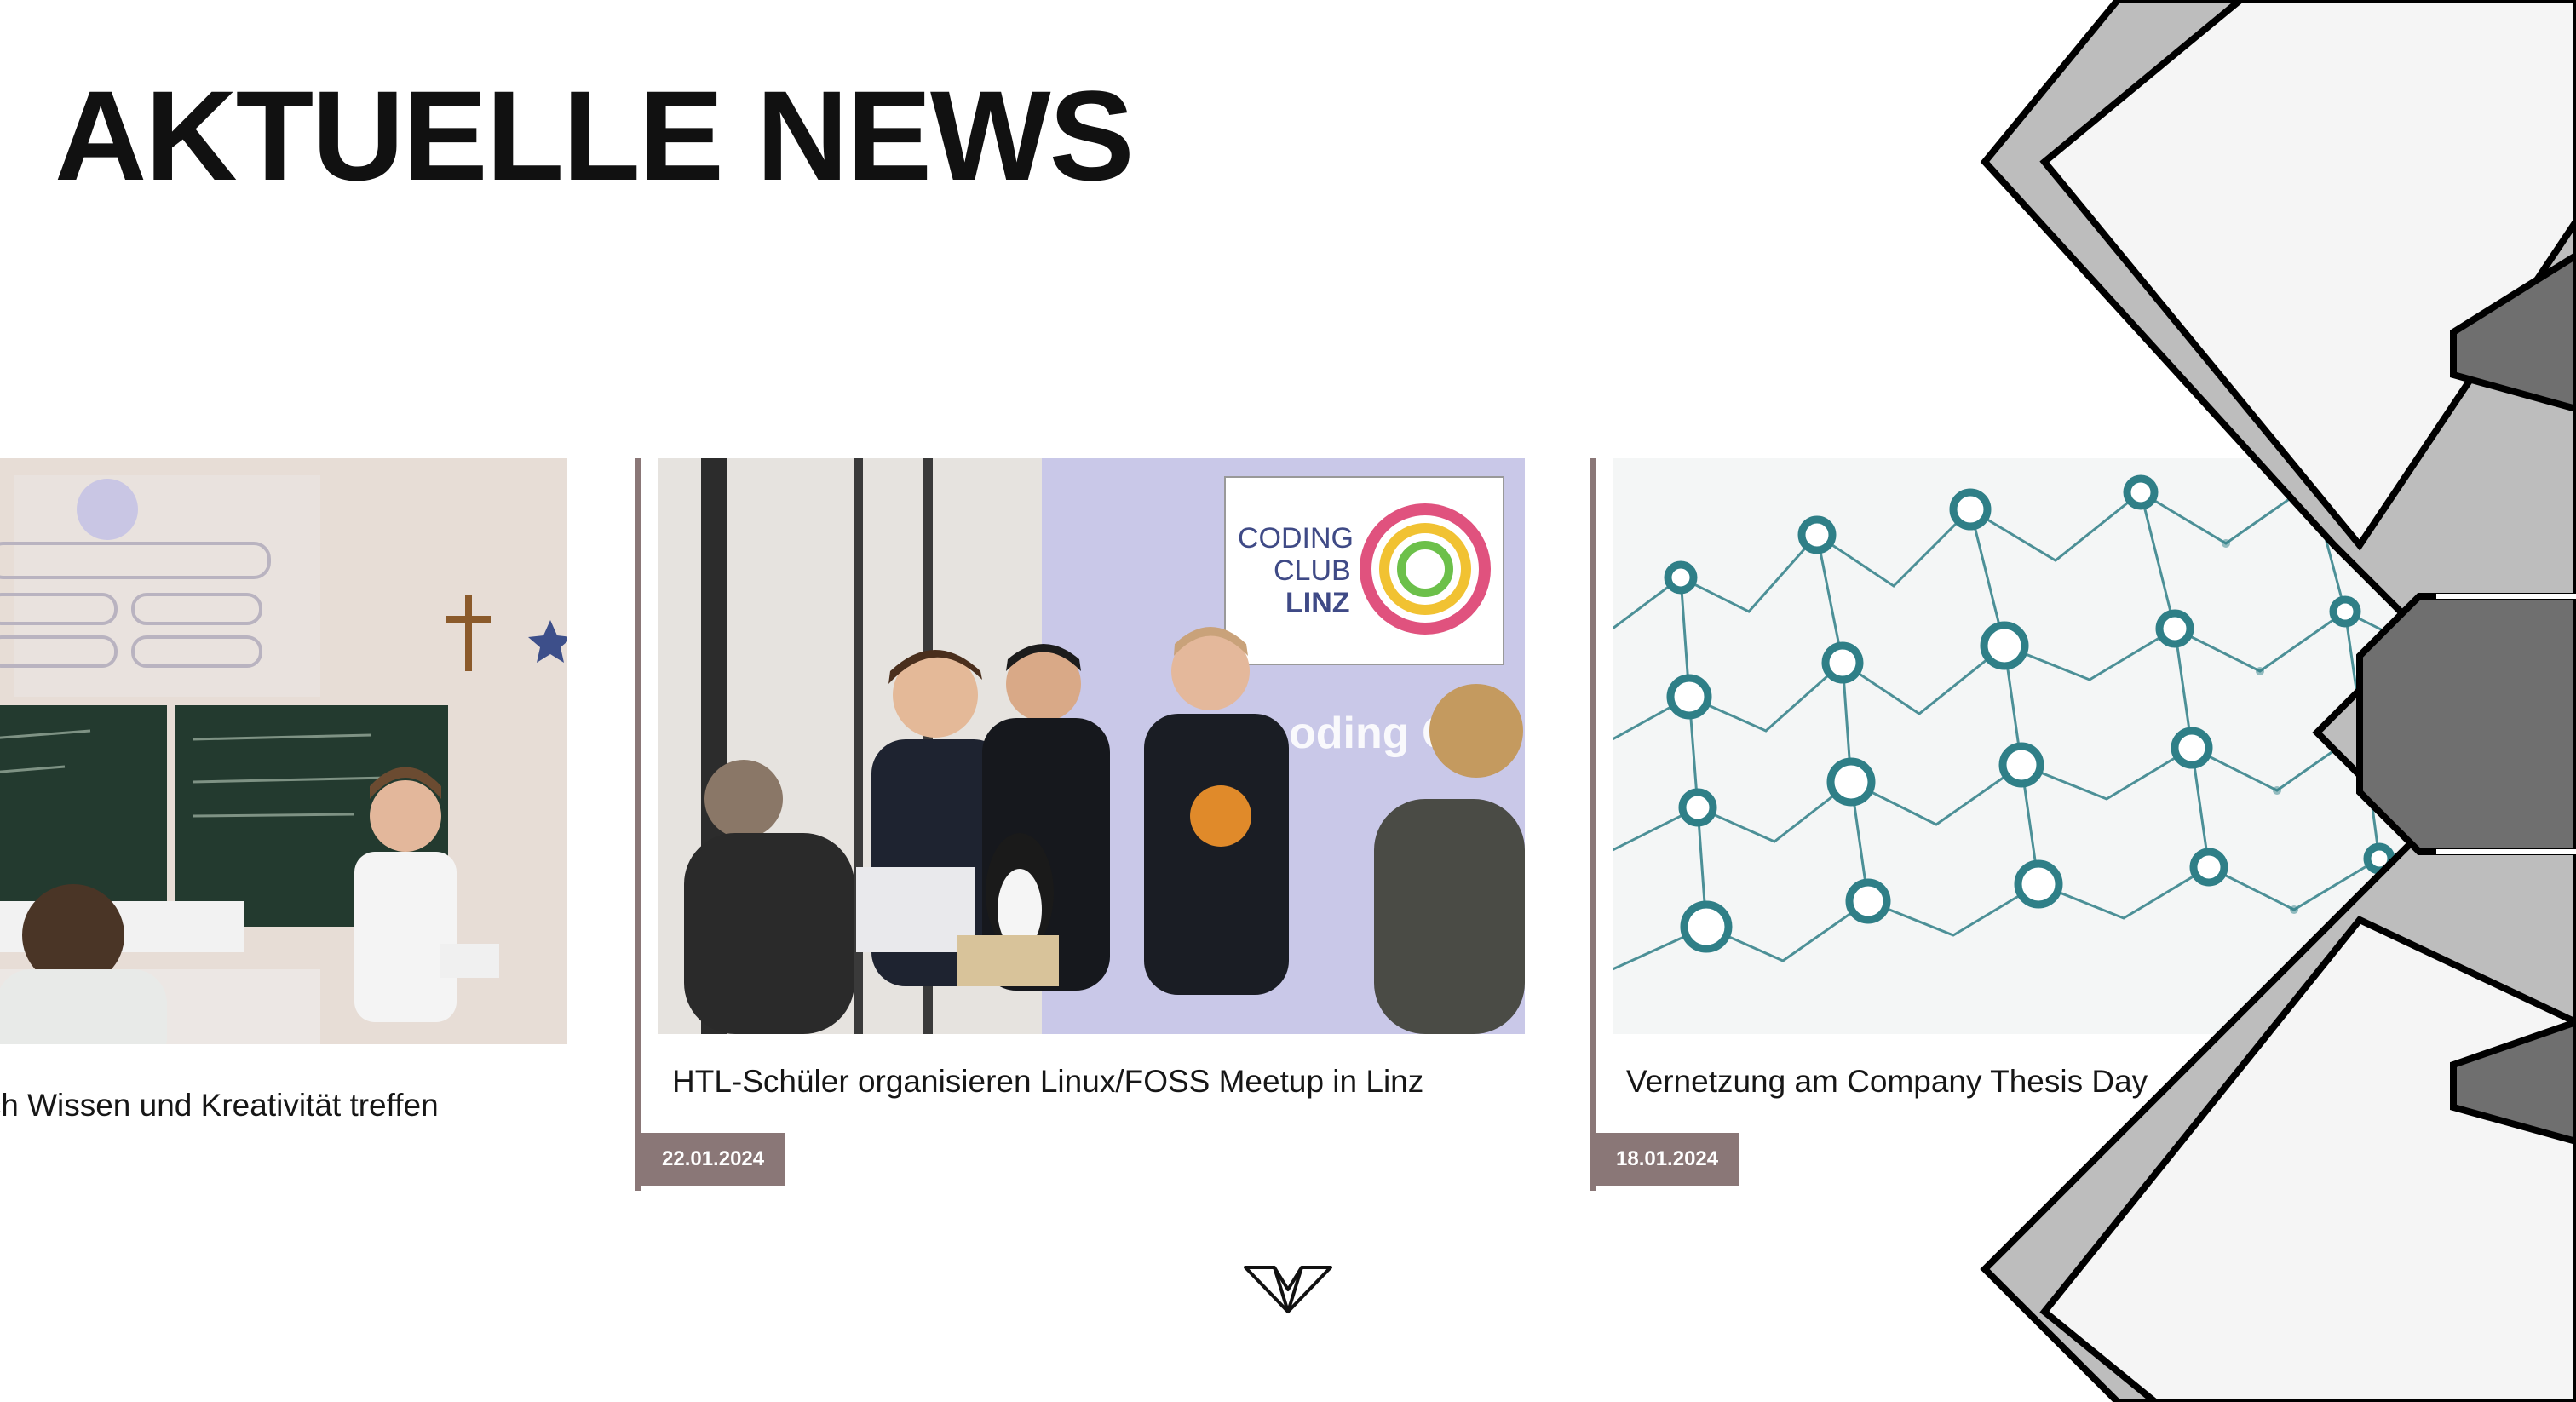 Image resolution: width=2576 pixels, height=1402 pixels. I want to click on news-card-title: sich Wissen und Kreativität treffen, so click(220, 1105).